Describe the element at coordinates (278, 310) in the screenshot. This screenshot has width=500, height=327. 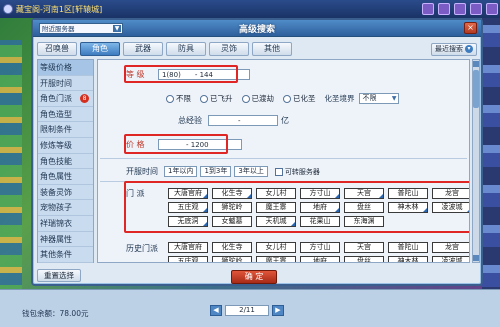
I see `next-page-button: ▶` at that location.